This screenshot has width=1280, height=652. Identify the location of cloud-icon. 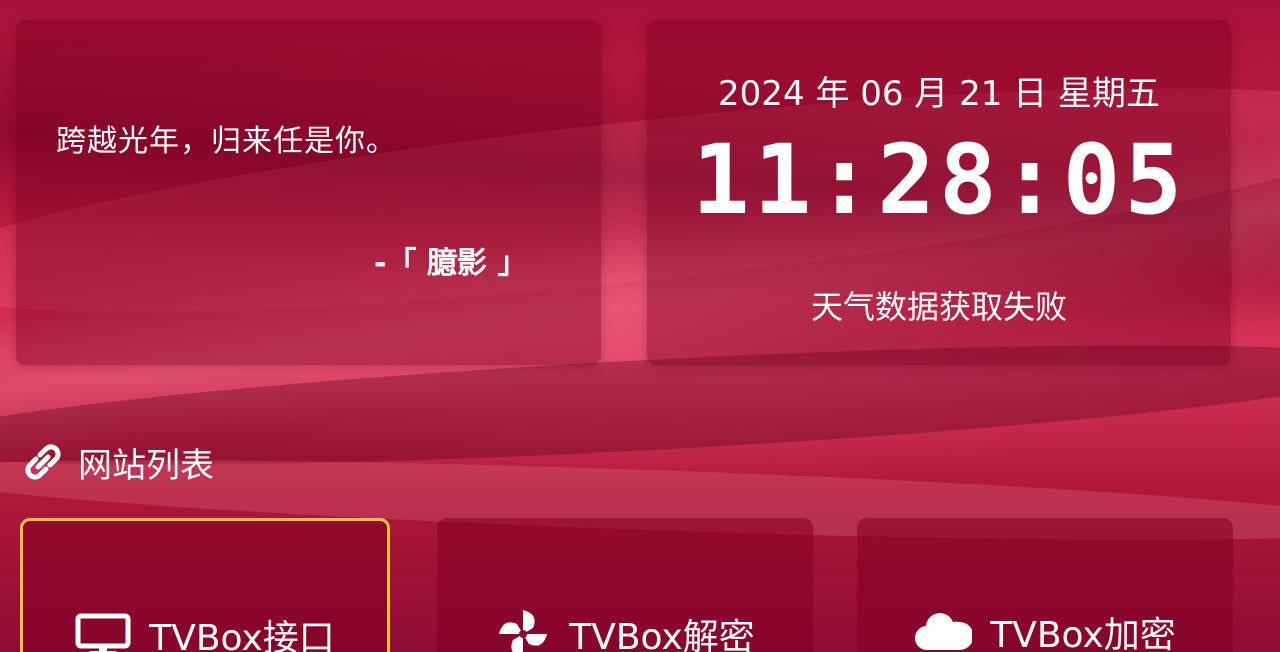
(943, 632).